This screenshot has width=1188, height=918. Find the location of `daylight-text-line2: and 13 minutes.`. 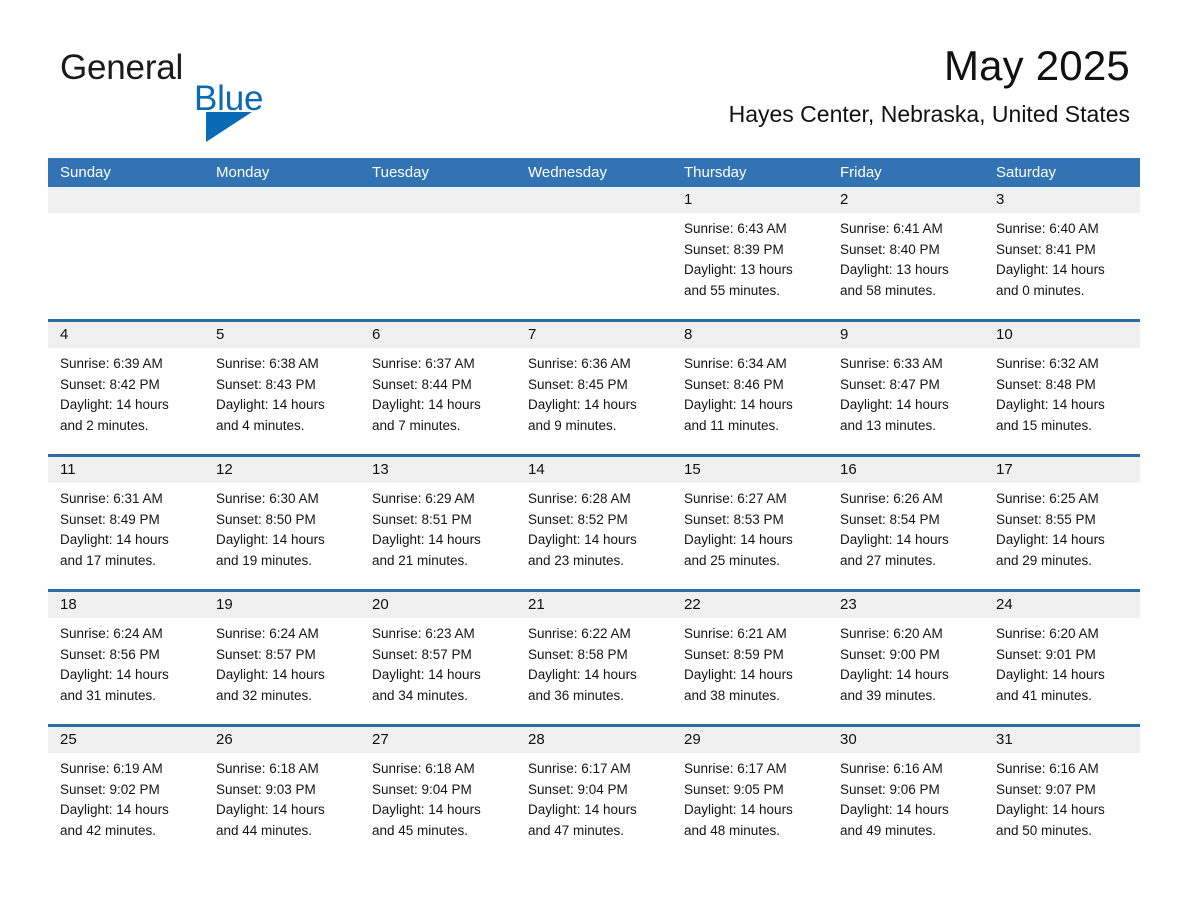

daylight-text-line2: and 13 minutes. is located at coordinates (888, 425).